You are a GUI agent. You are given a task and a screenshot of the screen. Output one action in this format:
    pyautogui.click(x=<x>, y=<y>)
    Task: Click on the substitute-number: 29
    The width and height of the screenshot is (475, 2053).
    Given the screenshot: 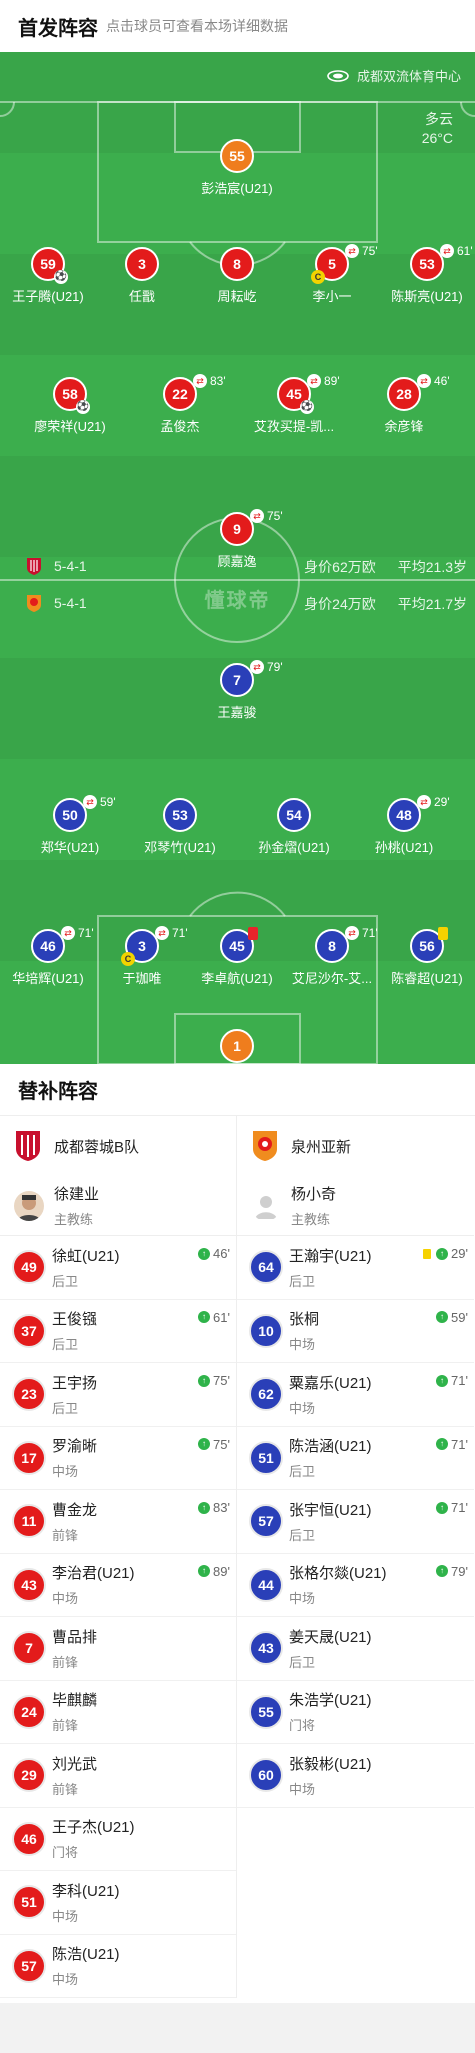 What is the action you would take?
    pyautogui.click(x=29, y=1775)
    